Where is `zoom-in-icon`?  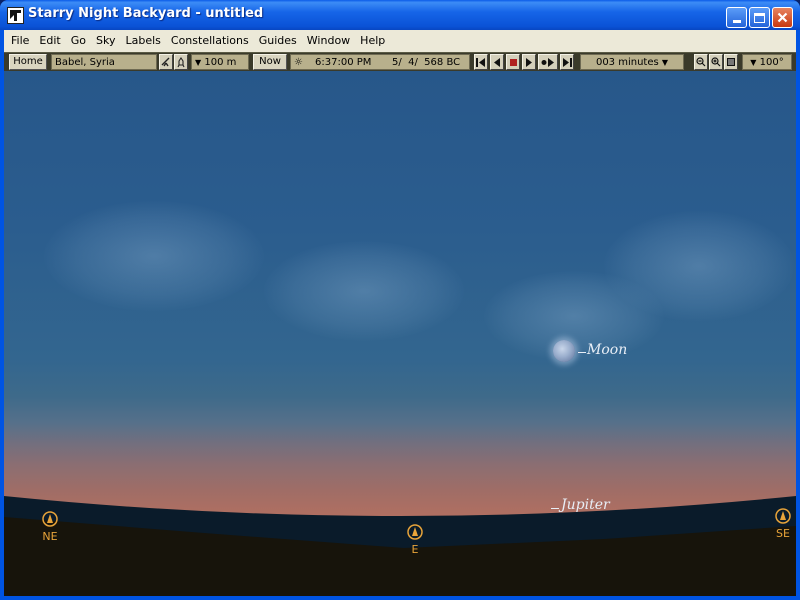 zoom-in-icon is located at coordinates (716, 62).